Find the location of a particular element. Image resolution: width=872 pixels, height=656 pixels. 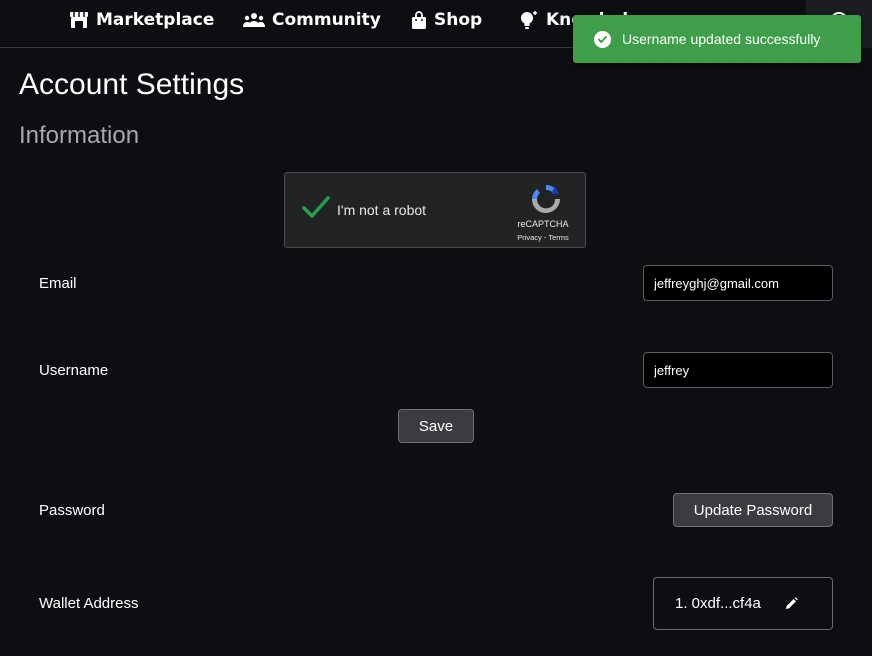

nav-item-marketplace: Marketplace is located at coordinates (141, 20).